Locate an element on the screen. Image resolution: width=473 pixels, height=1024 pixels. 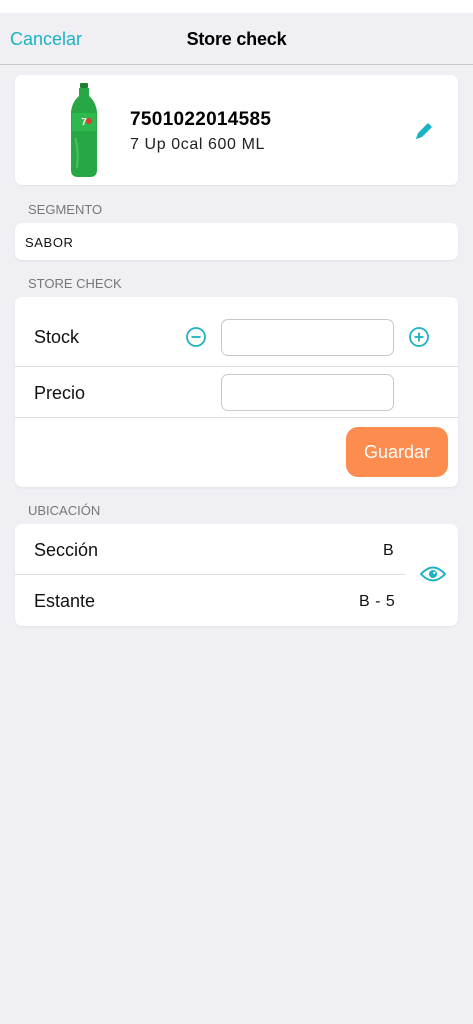
plus-circle-icon is located at coordinates (419, 337).